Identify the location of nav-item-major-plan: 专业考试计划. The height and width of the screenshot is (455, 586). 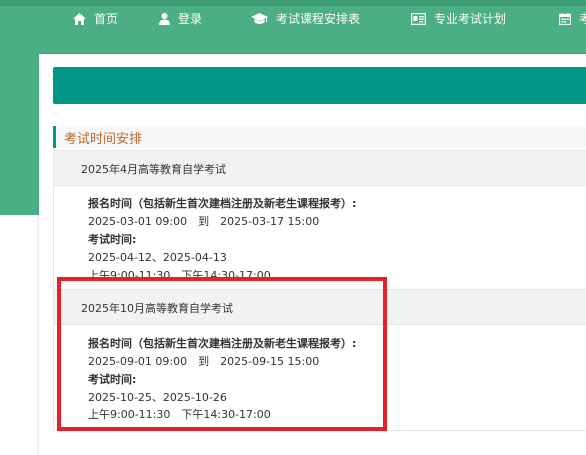
(458, 18).